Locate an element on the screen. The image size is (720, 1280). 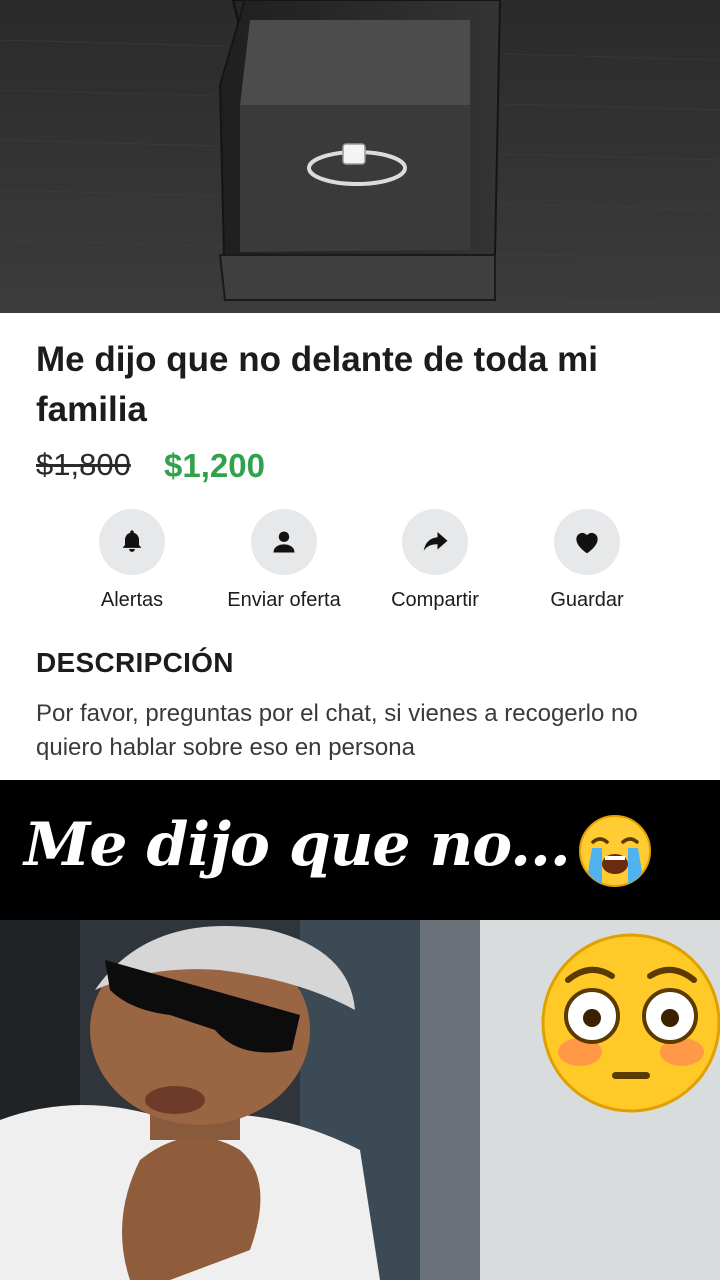
person-icon is located at coordinates (284, 542).